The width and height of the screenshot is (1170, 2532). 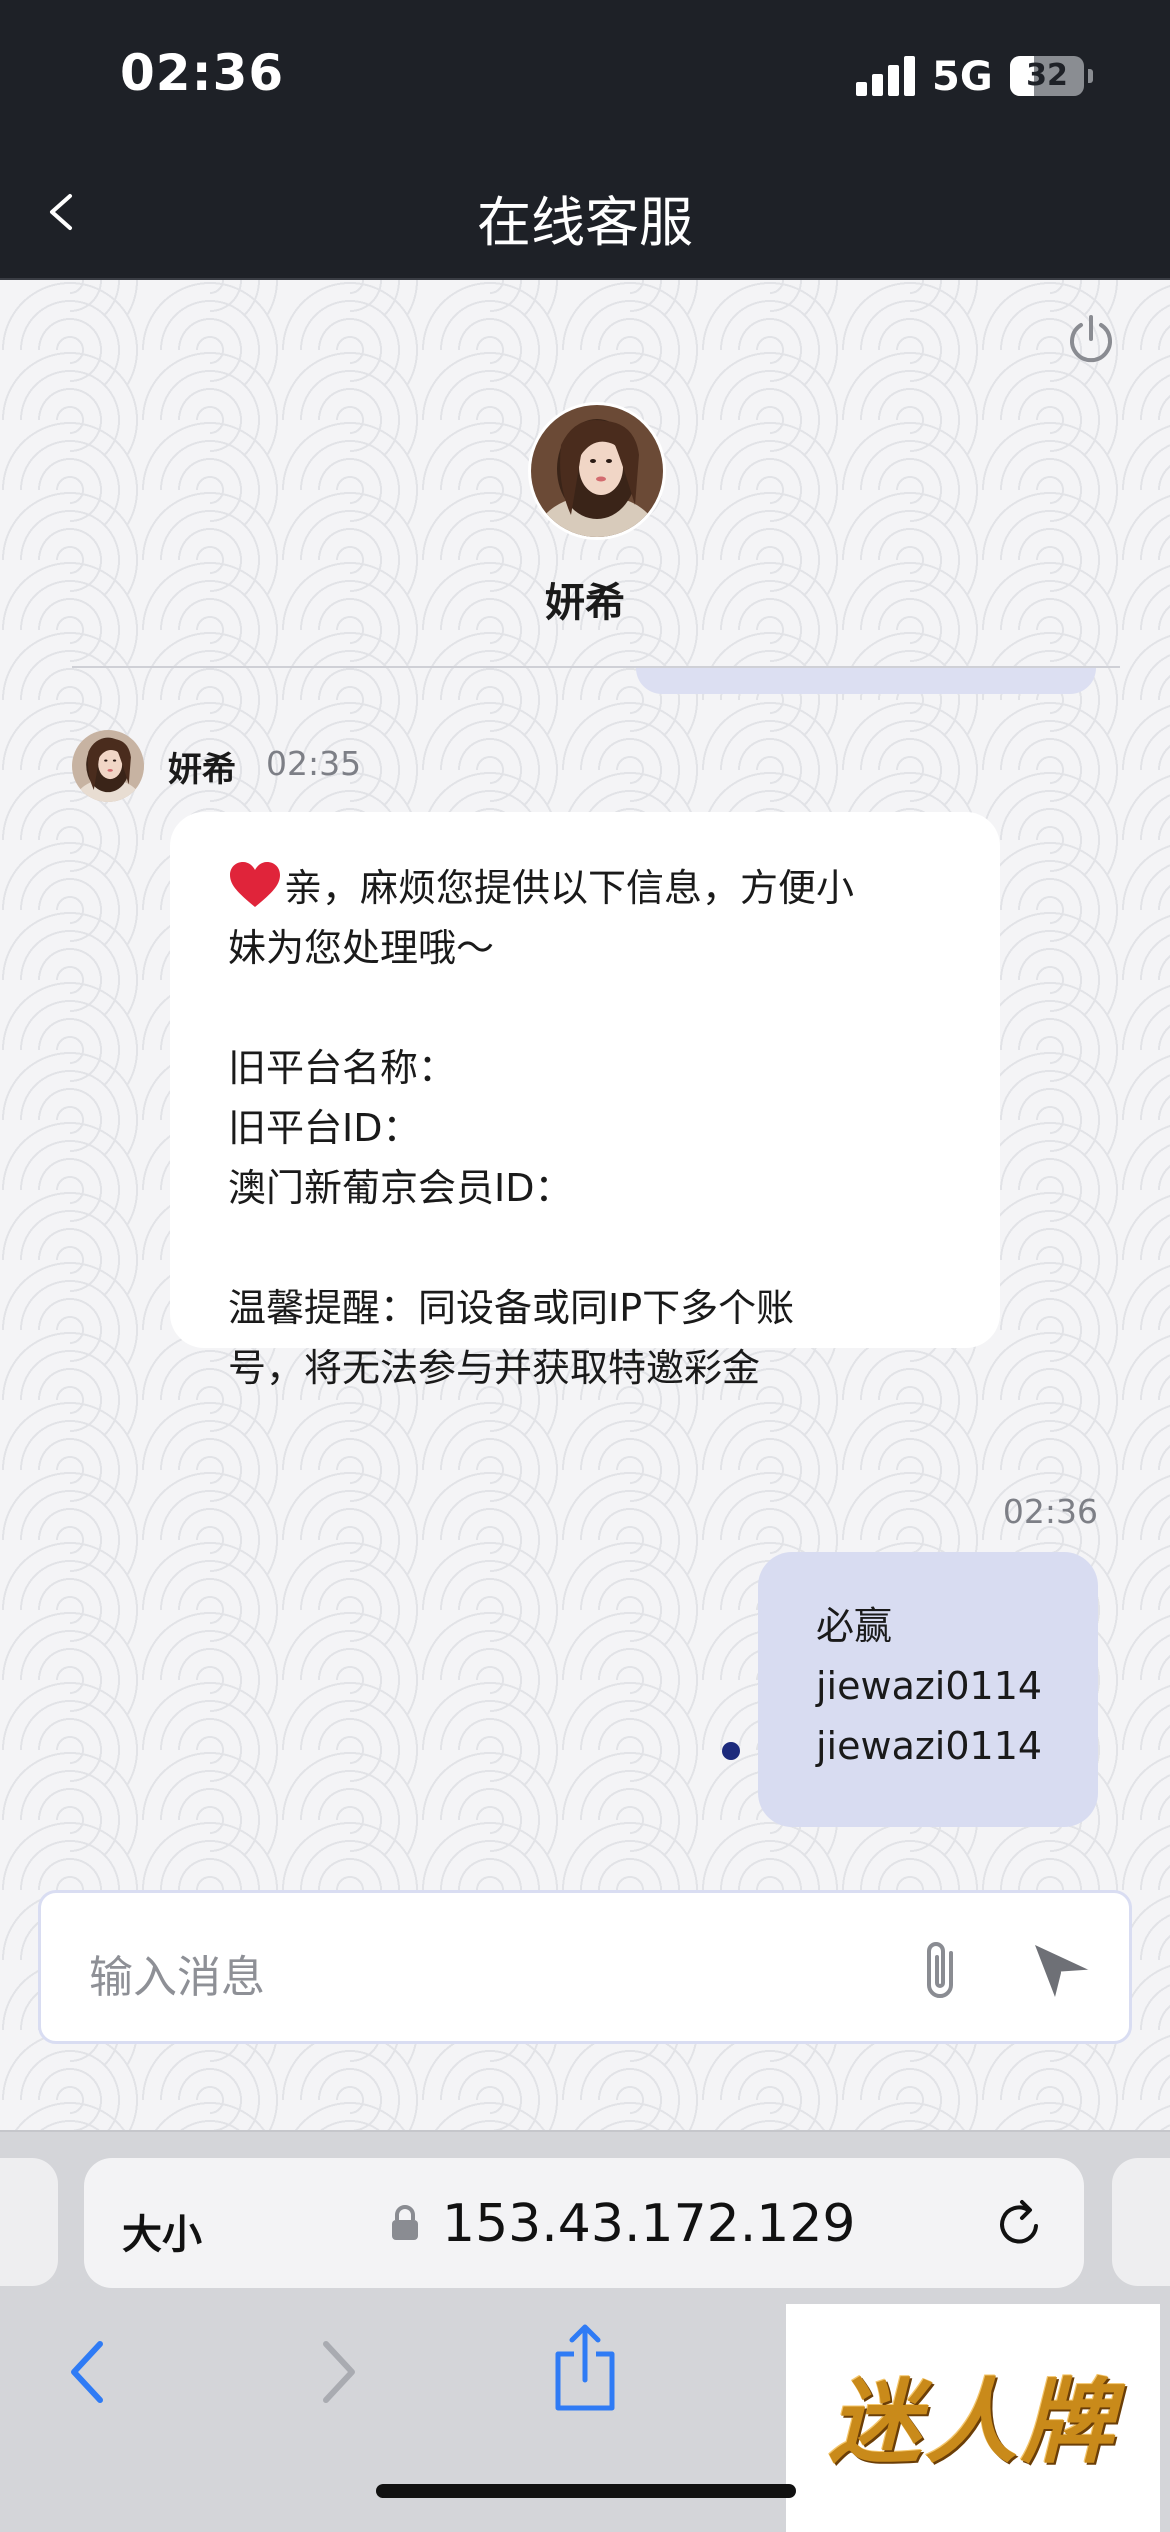 What do you see at coordinates (162, 2231) in the screenshot?
I see `text-size-button: 大小` at bounding box center [162, 2231].